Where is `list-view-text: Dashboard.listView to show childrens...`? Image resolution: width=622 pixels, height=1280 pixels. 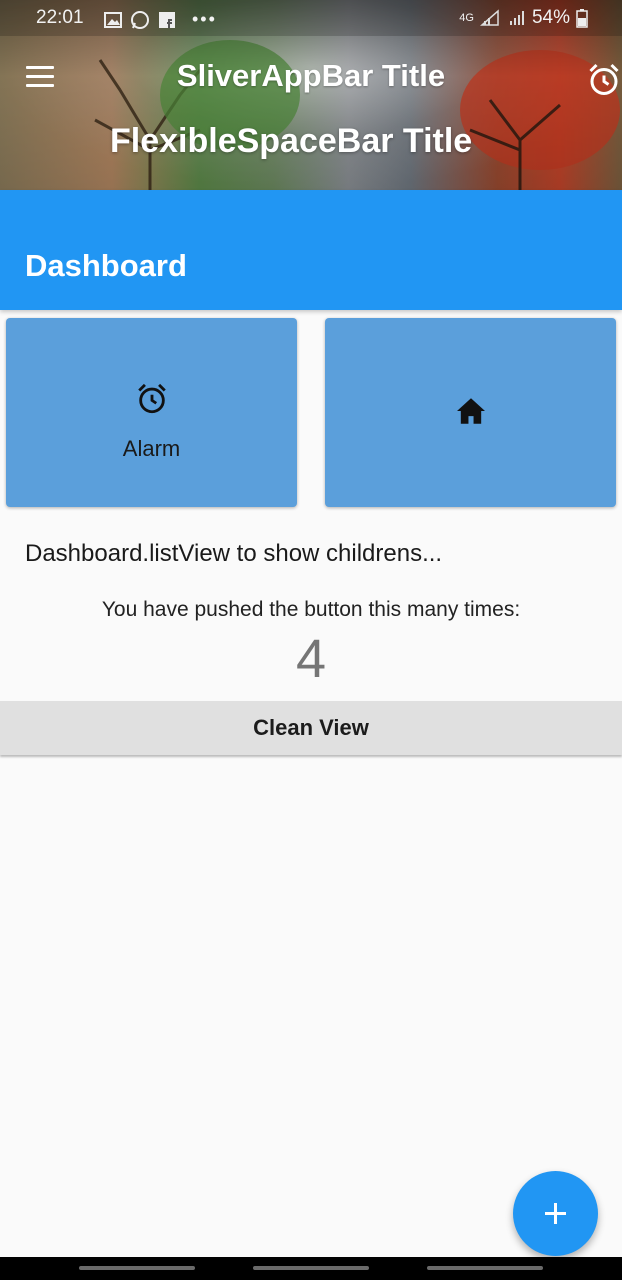
list-view-text: Dashboard.listView to show childrens... is located at coordinates (234, 553).